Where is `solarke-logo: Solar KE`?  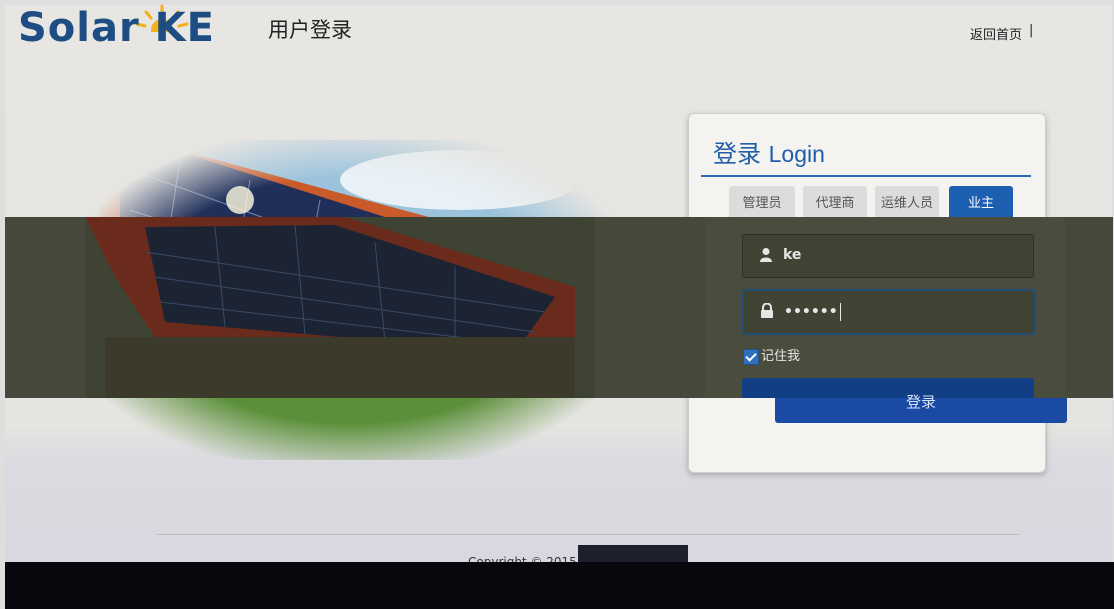 solarke-logo: Solar KE is located at coordinates (128, 27).